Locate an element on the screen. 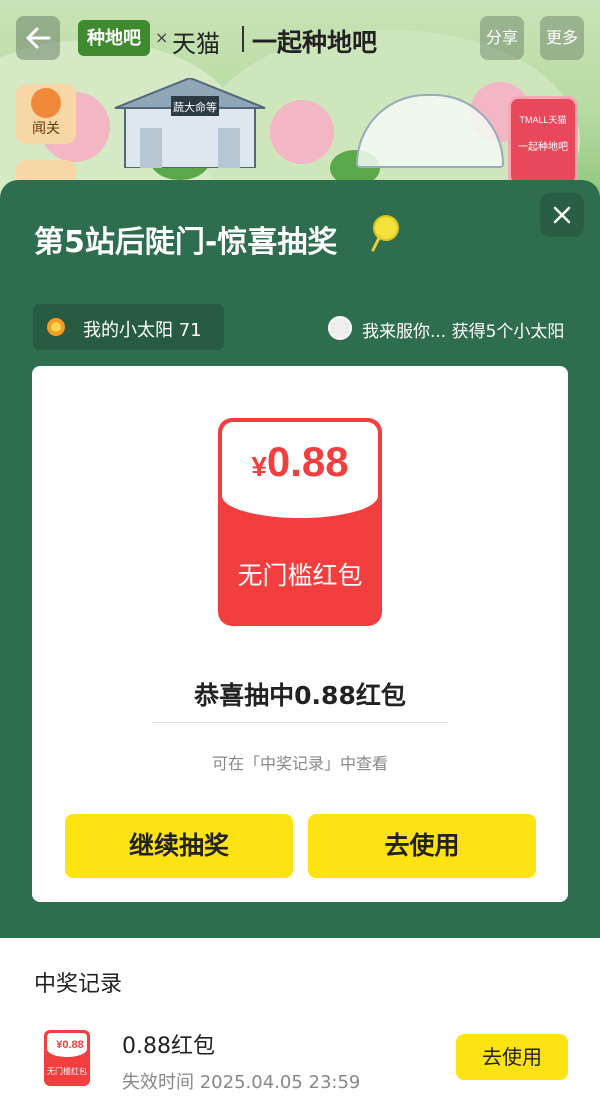  tmall-sign: TMALL天猫 一起种地吧 is located at coordinates (543, 141).